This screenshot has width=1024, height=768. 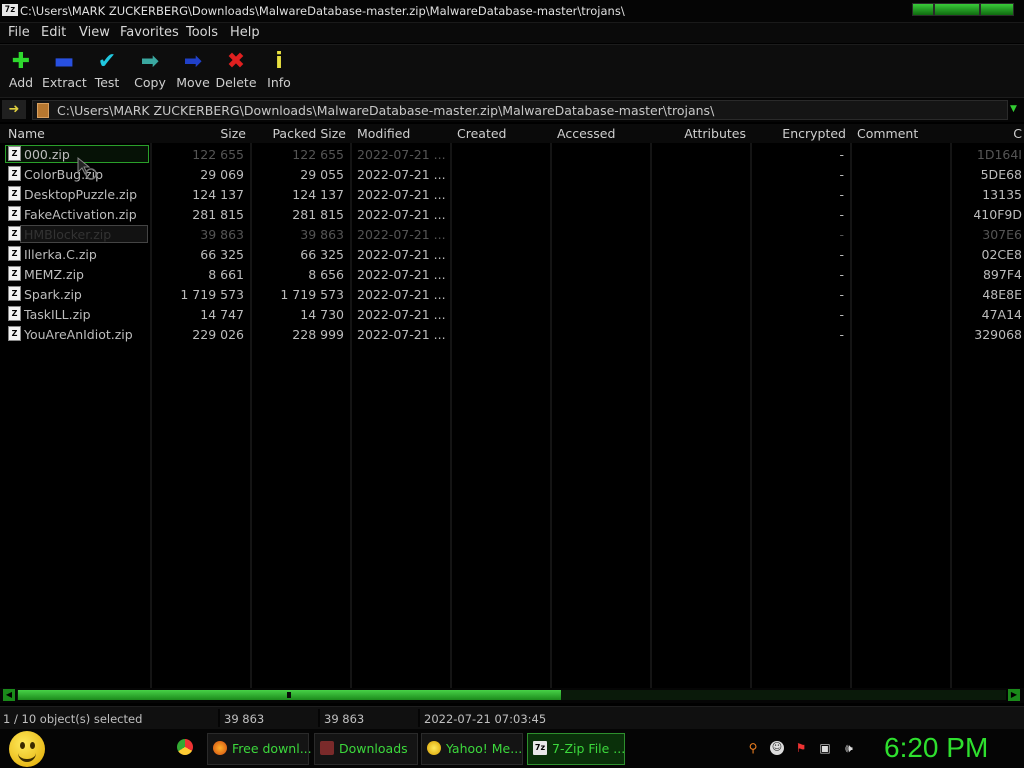 I want to click on file-packed-size: 1 719 573, so click(x=312, y=294).